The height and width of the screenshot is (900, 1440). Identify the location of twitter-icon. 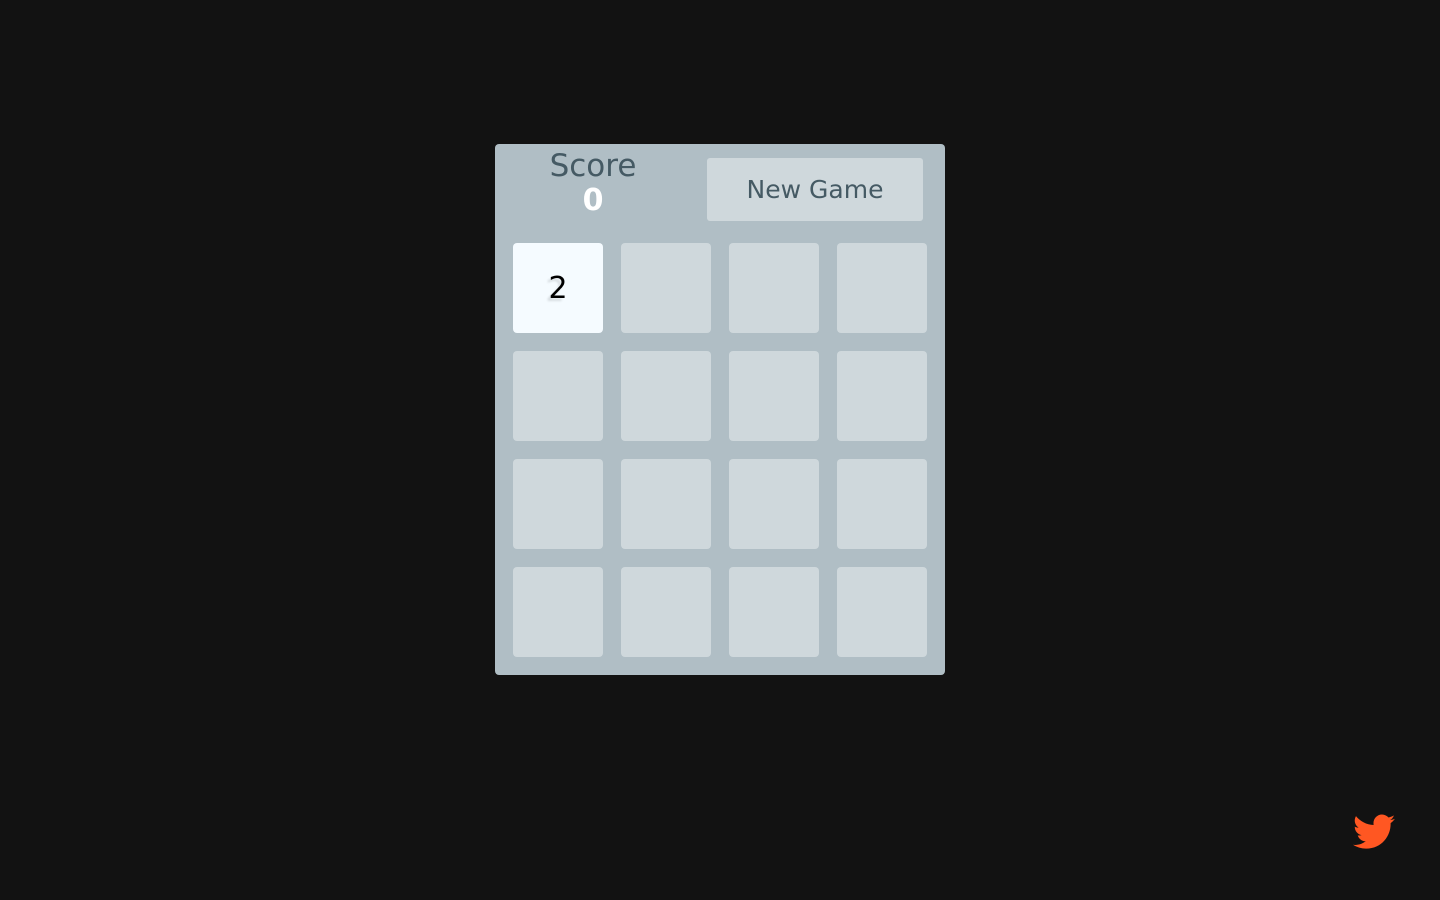
(1374, 832).